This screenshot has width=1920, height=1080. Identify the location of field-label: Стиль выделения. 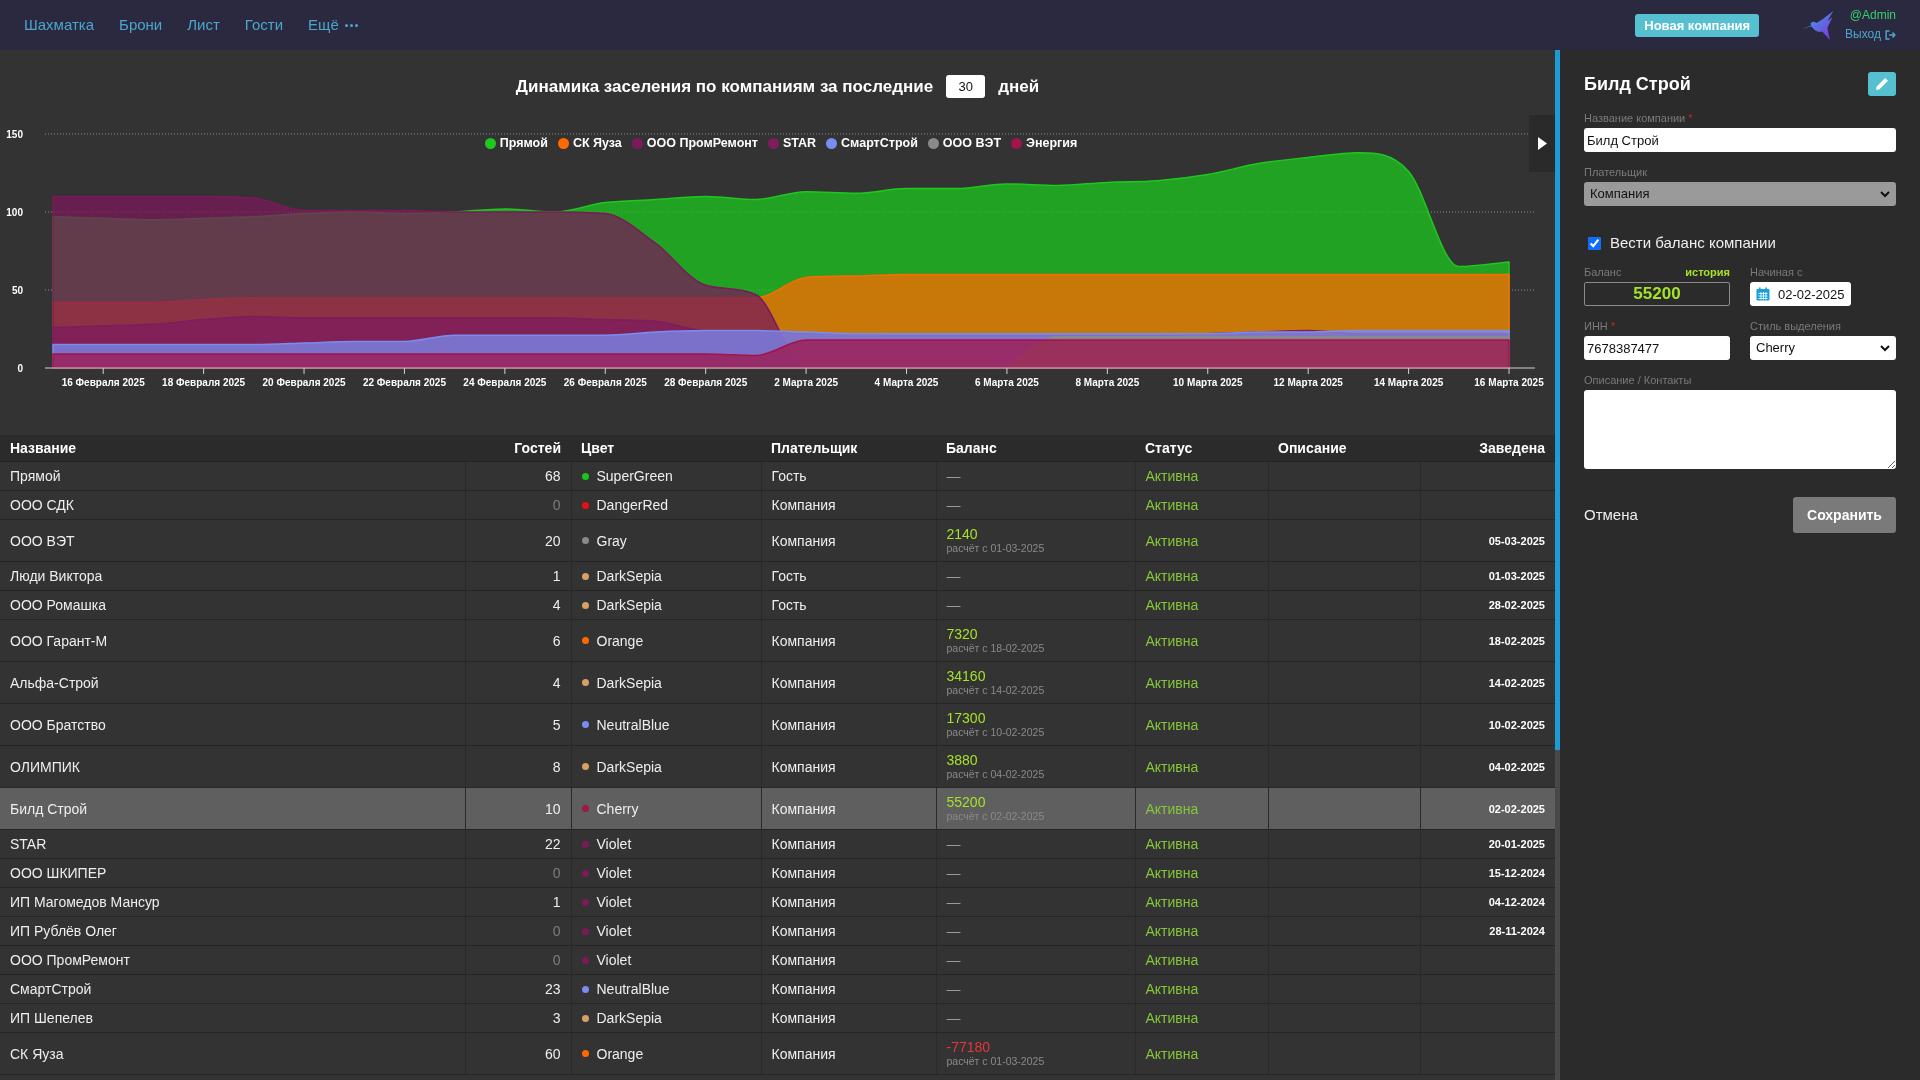
(1795, 326).